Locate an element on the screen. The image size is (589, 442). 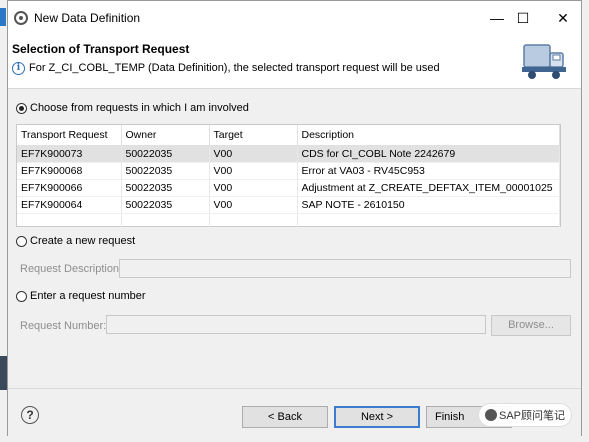
table-empty-row is located at coordinates (288, 220).